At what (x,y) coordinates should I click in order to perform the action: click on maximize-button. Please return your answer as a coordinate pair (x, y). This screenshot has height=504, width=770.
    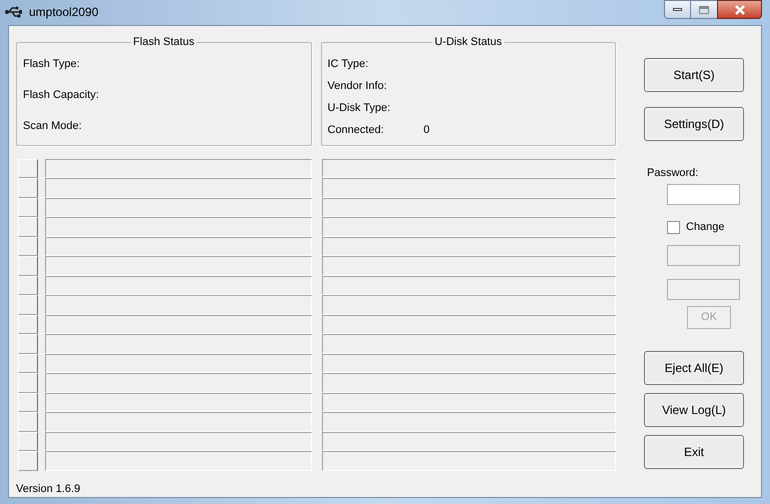
    Looking at the image, I should click on (704, 9).